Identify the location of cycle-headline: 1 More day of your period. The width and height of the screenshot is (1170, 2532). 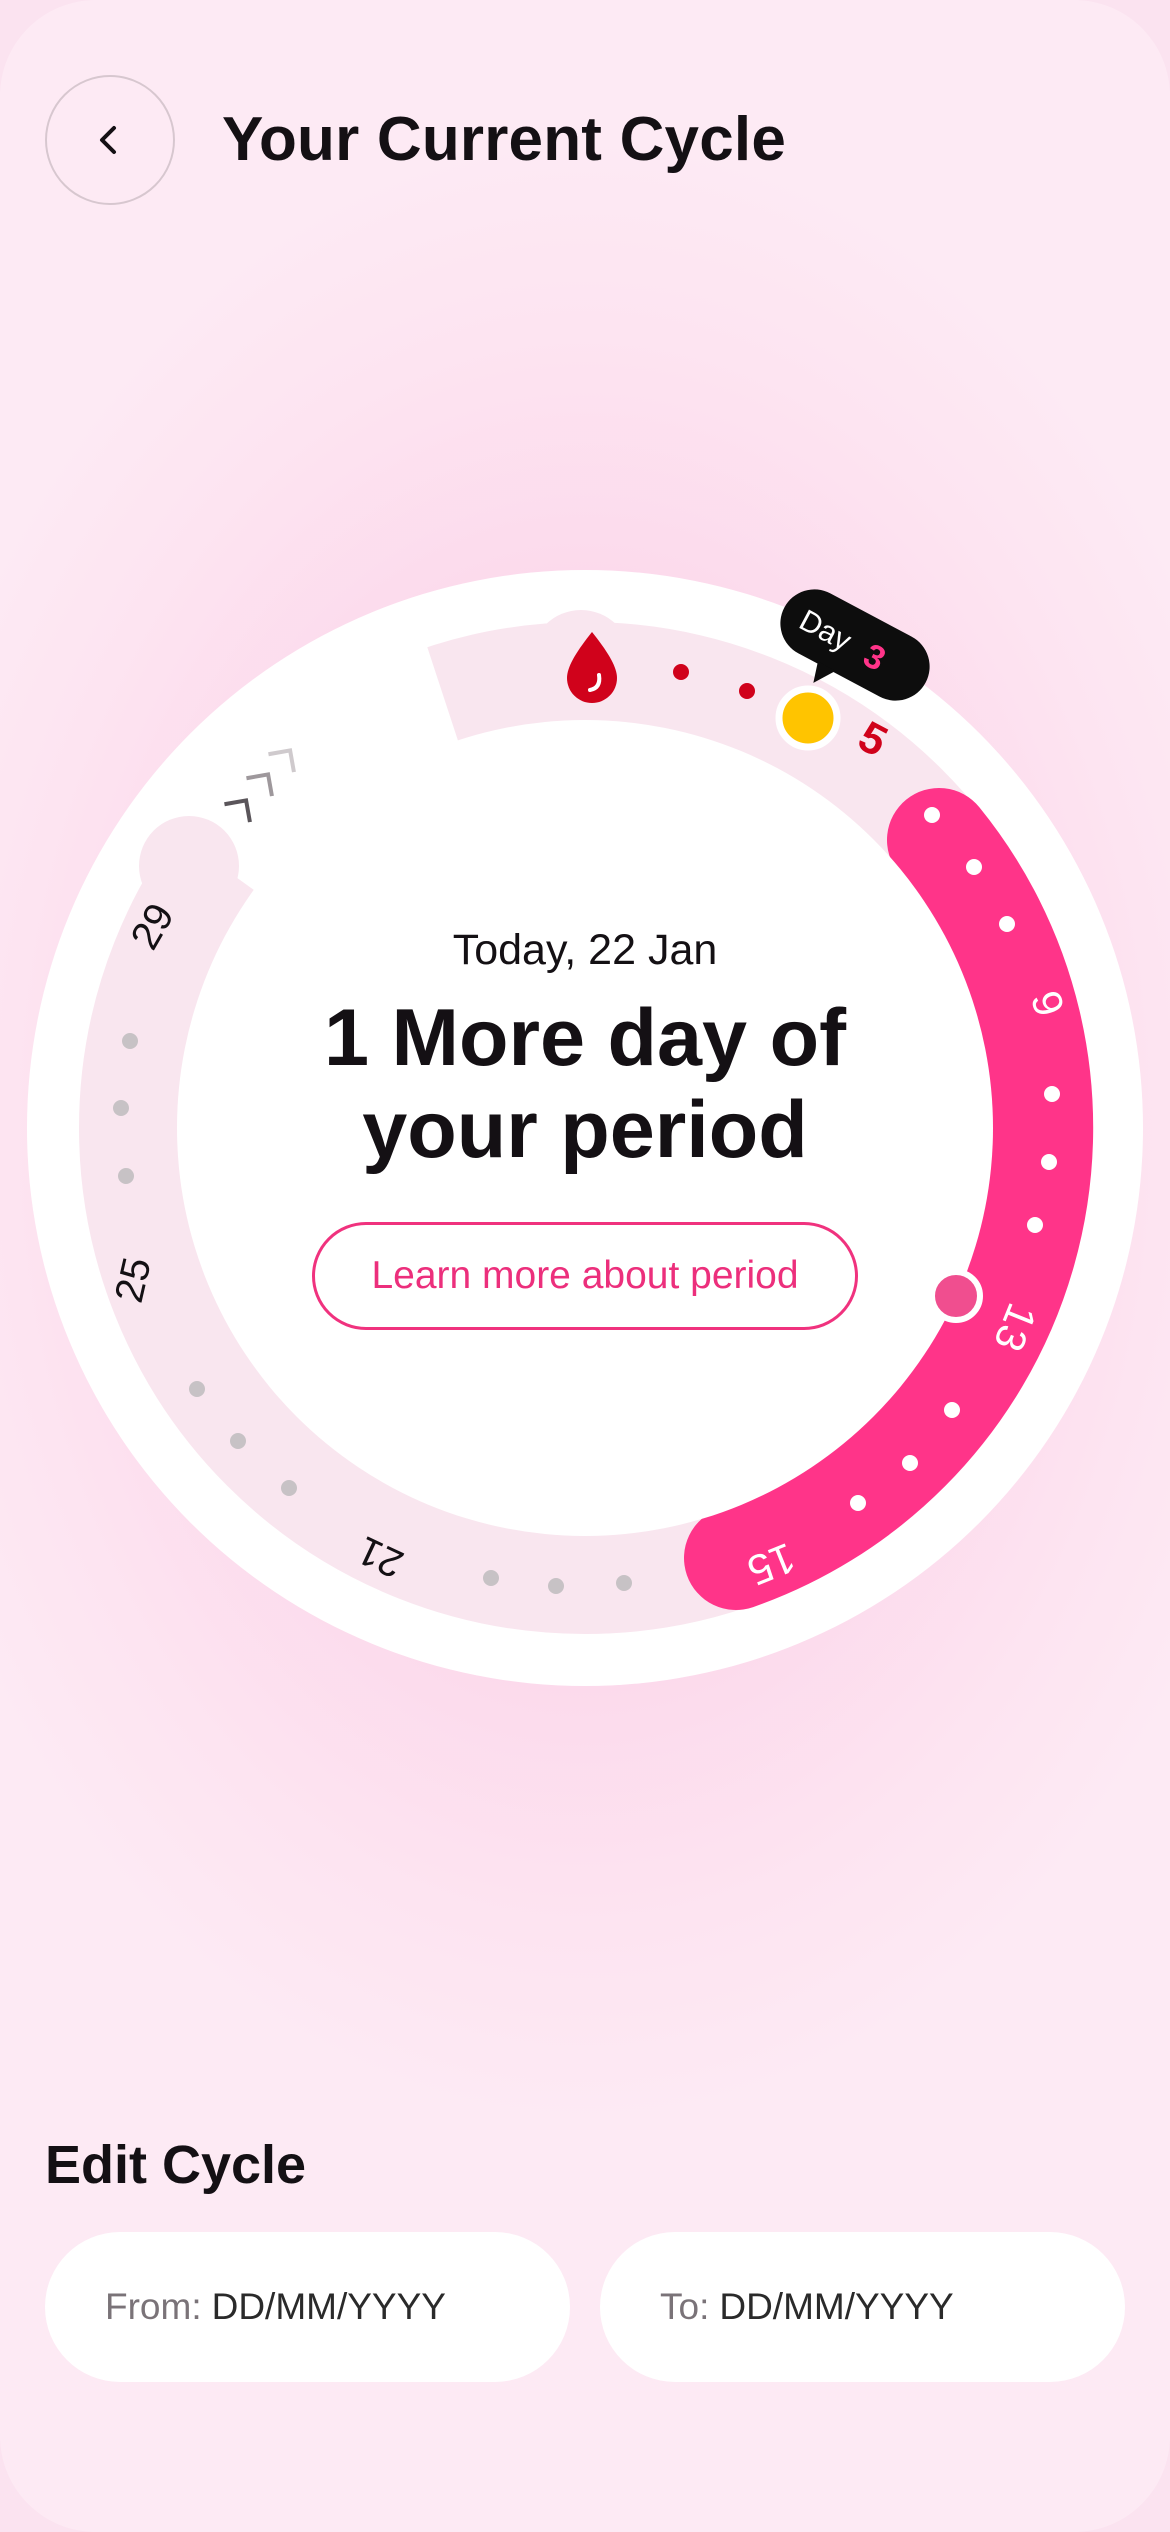
(585, 1084).